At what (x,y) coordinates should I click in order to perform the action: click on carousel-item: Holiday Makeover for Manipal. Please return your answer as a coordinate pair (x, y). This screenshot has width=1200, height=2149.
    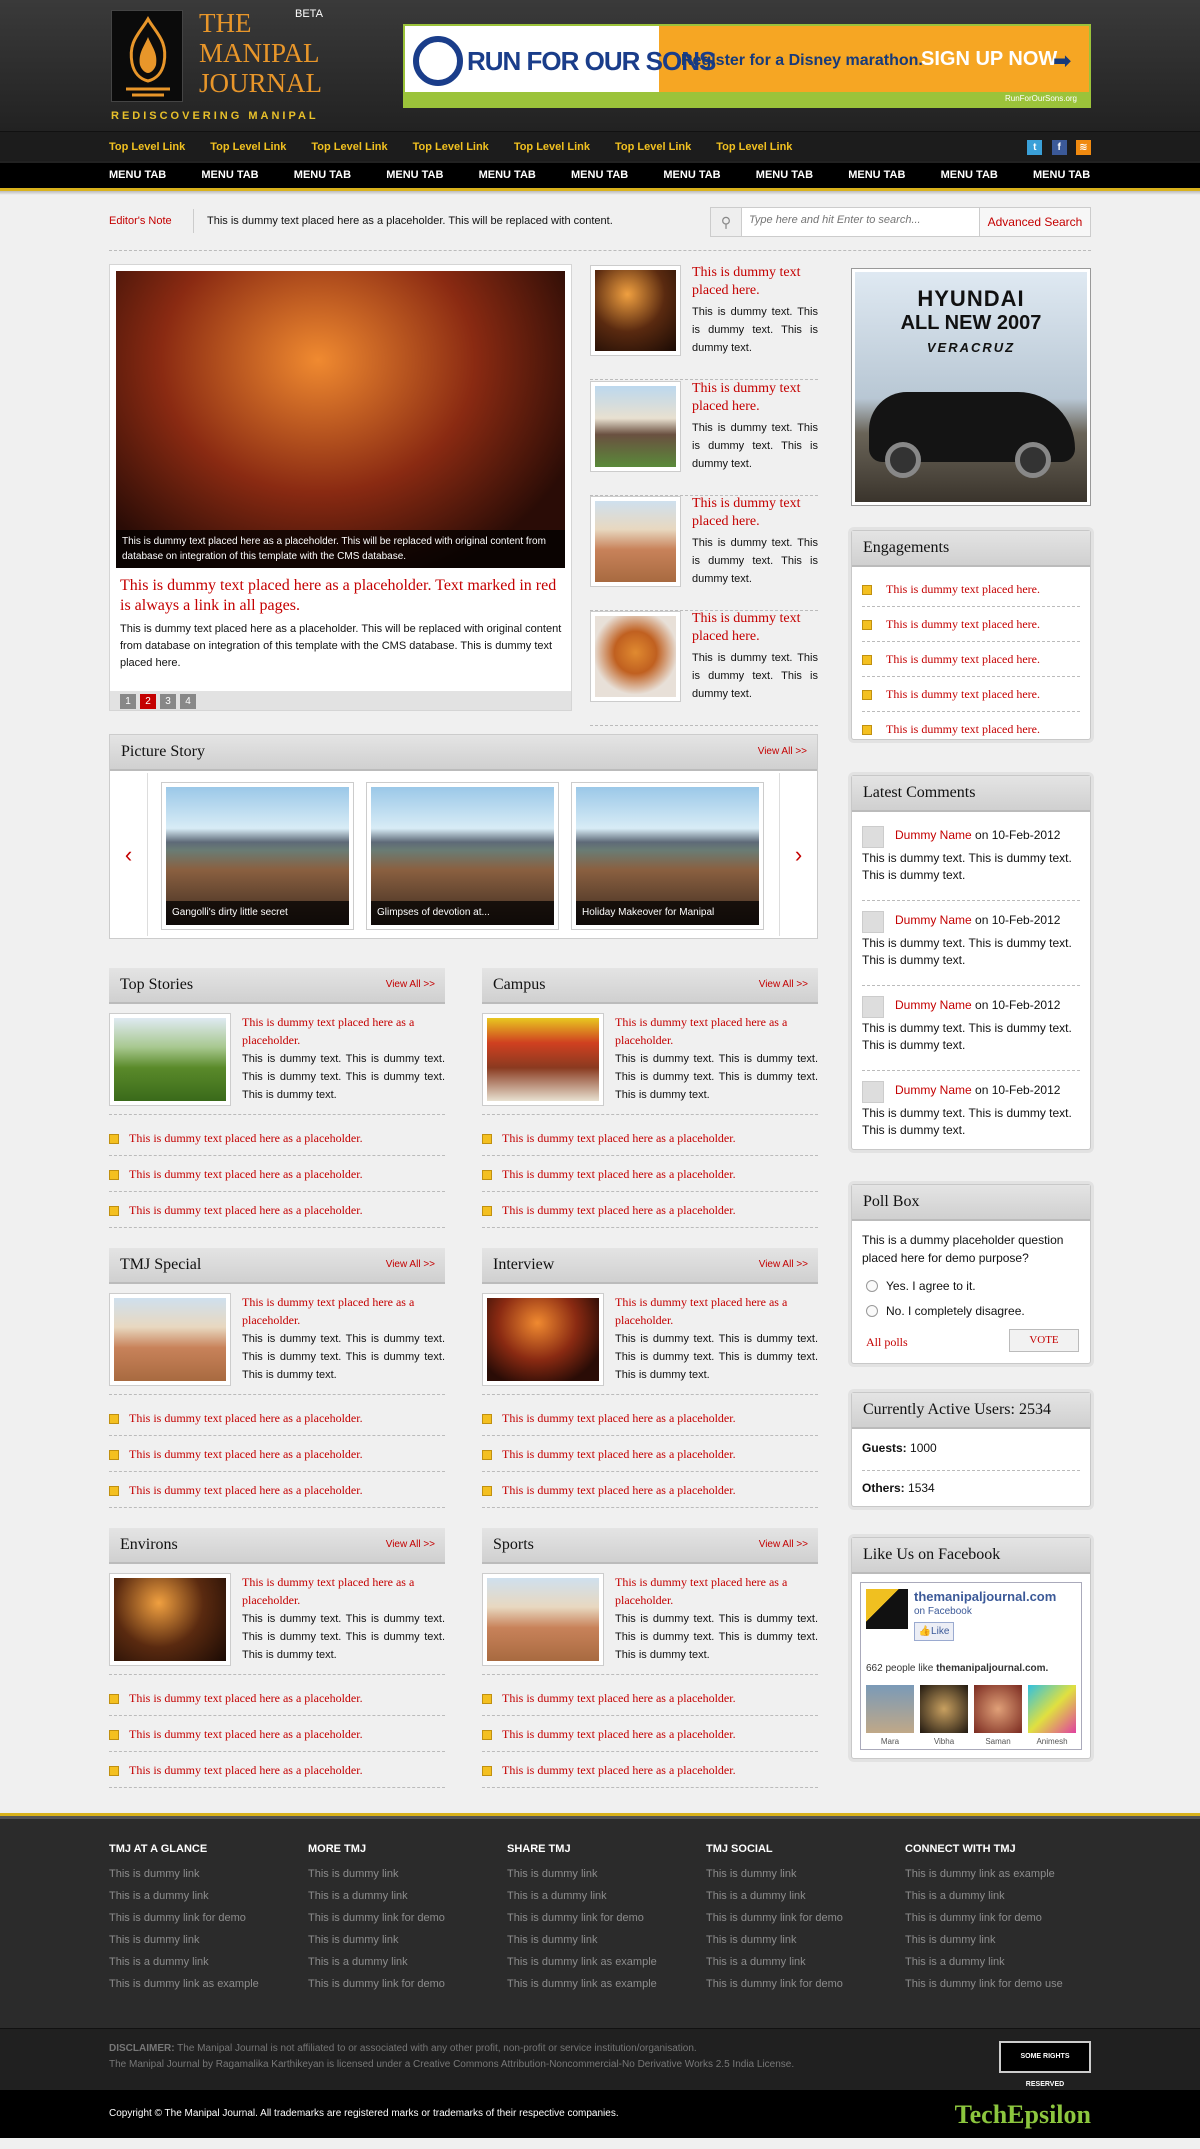
    Looking at the image, I should click on (667, 856).